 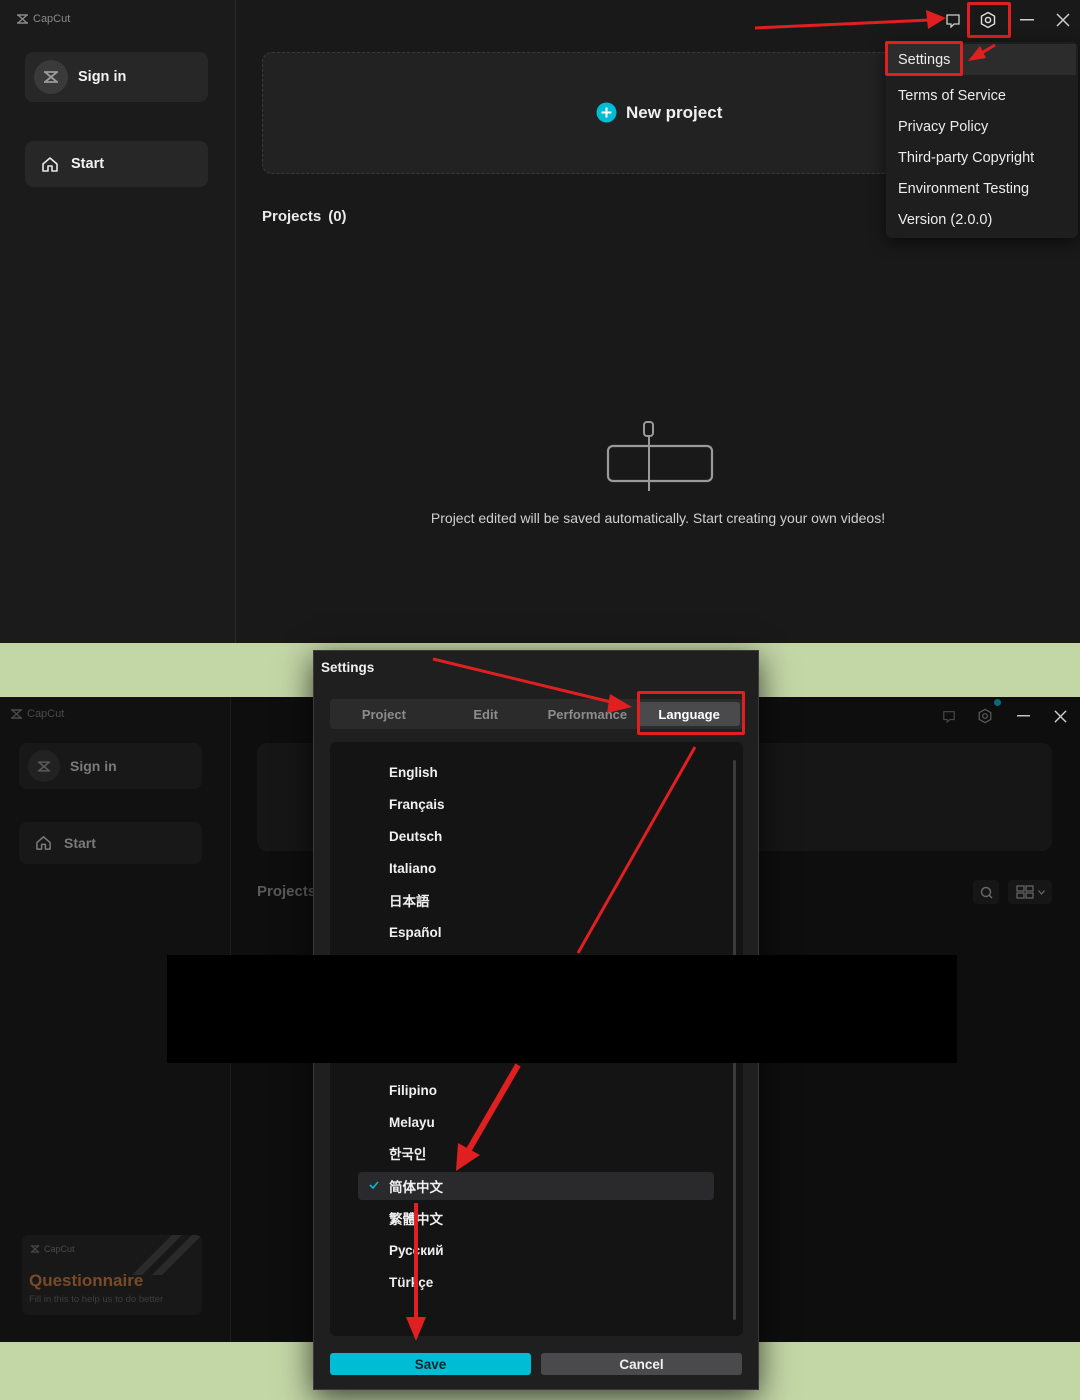 I want to click on annotation-arrows-top, so click(x=875, y=35).